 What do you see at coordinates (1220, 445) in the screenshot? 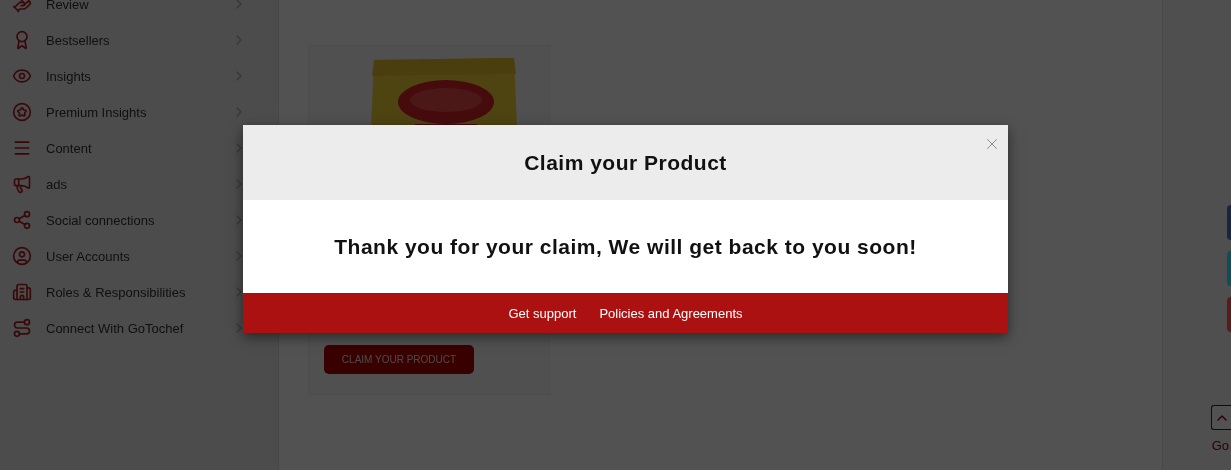
I see `go-up-label: Go` at bounding box center [1220, 445].